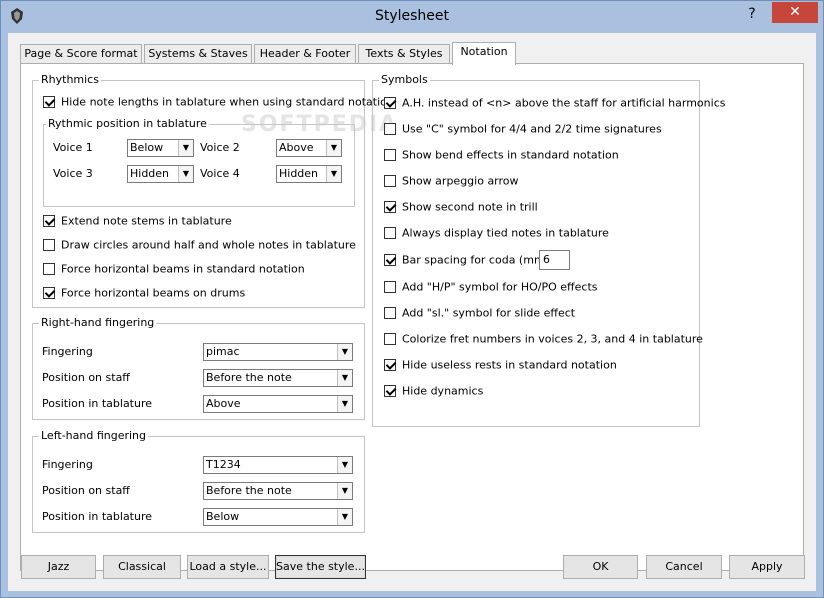  What do you see at coordinates (496, 234) in the screenshot?
I see `symbol-tied-notes-checkbox: Always display tied notes in tablature` at bounding box center [496, 234].